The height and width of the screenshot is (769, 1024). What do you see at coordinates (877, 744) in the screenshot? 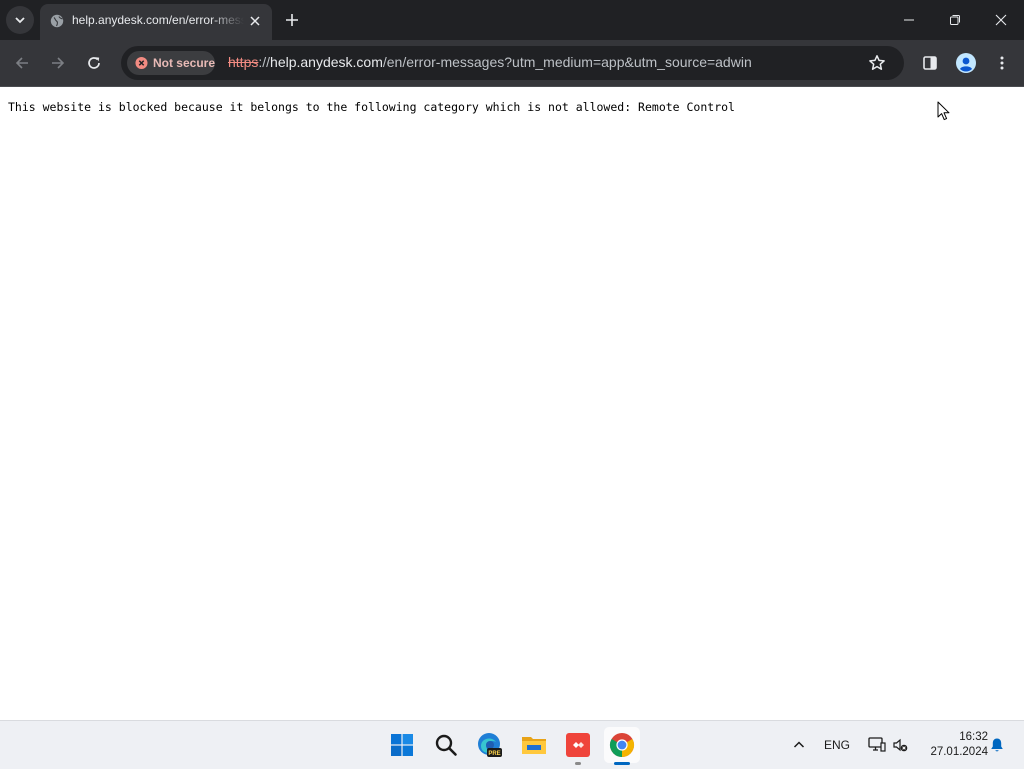
I see `network-icon` at bounding box center [877, 744].